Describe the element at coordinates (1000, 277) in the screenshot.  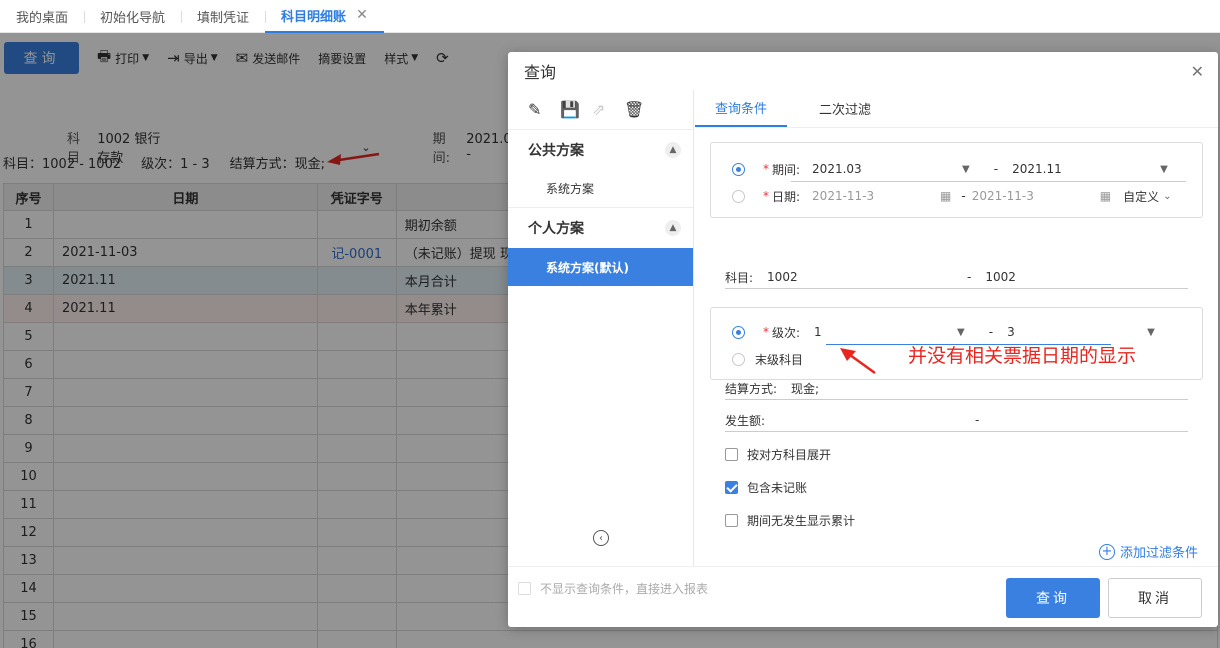
I see `subject-to-input: 1002` at that location.